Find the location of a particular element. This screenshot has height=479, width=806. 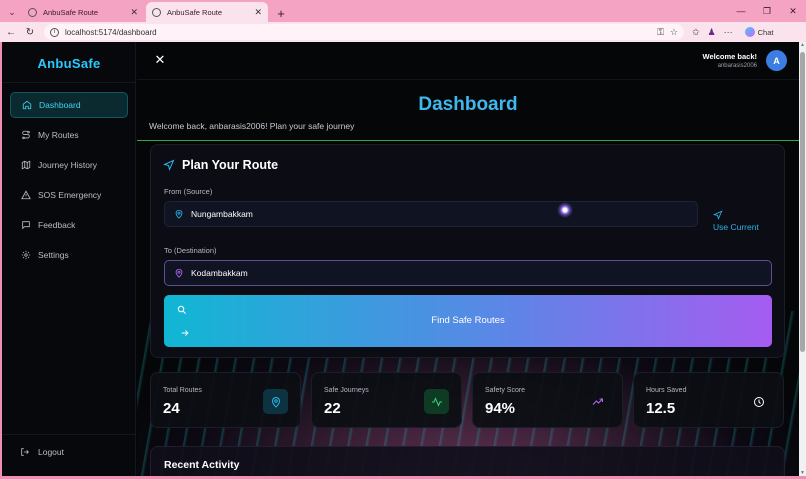

scrollbar: ▲ ▼ is located at coordinates (802, 259).